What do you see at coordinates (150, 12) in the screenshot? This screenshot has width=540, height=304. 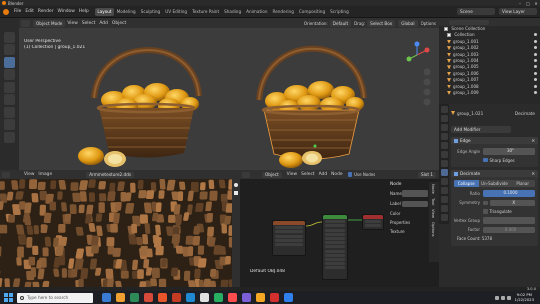 I see `tab-sculpting: Sculpting` at bounding box center [150, 12].